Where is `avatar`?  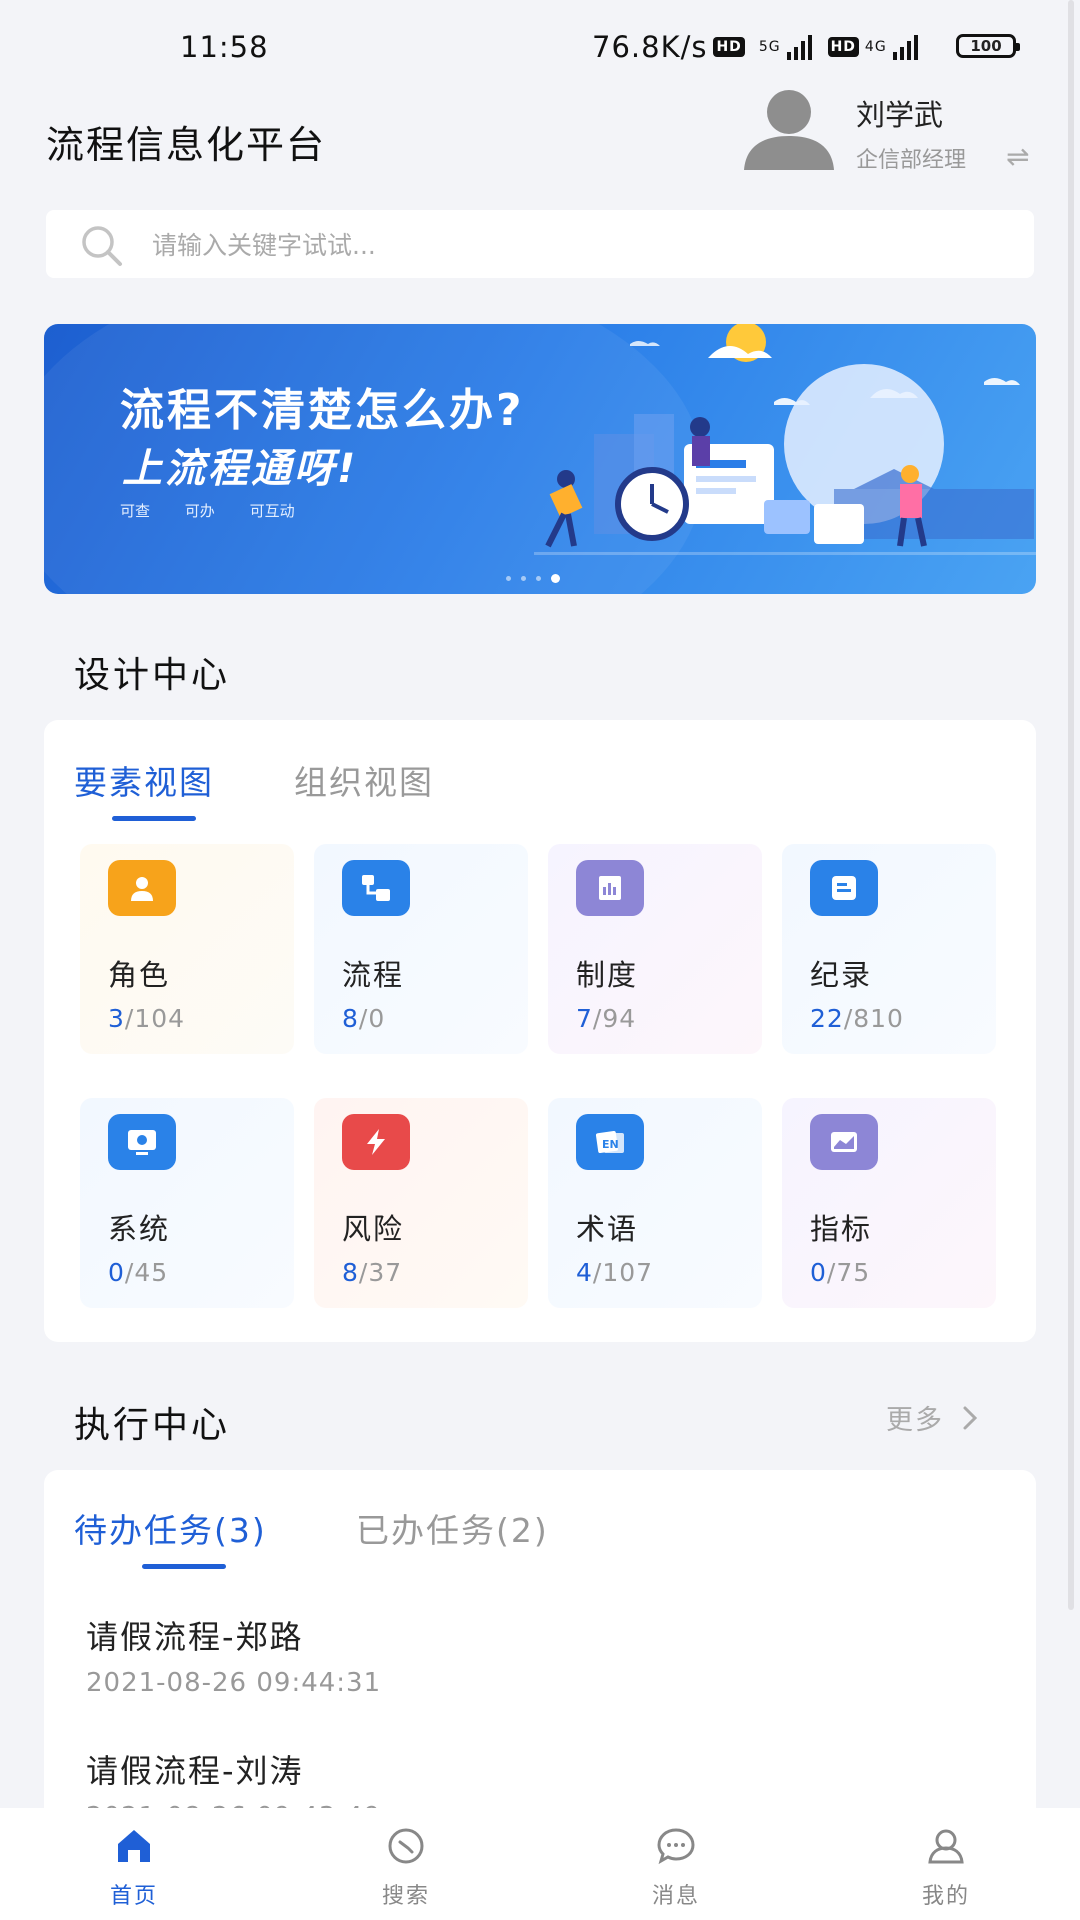 avatar is located at coordinates (789, 128).